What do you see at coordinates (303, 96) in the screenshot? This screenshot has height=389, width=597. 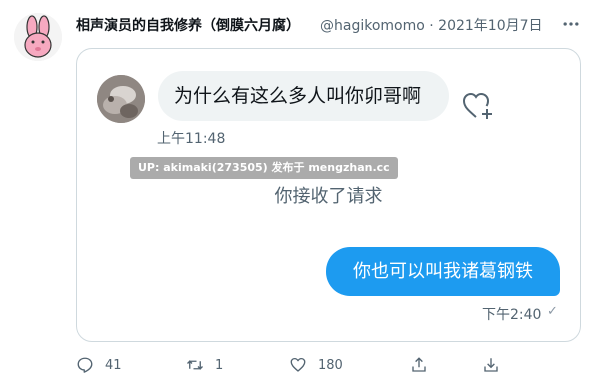 I see `incoming-message-bubble: 为什么有这么多人叫你卯哥啊` at bounding box center [303, 96].